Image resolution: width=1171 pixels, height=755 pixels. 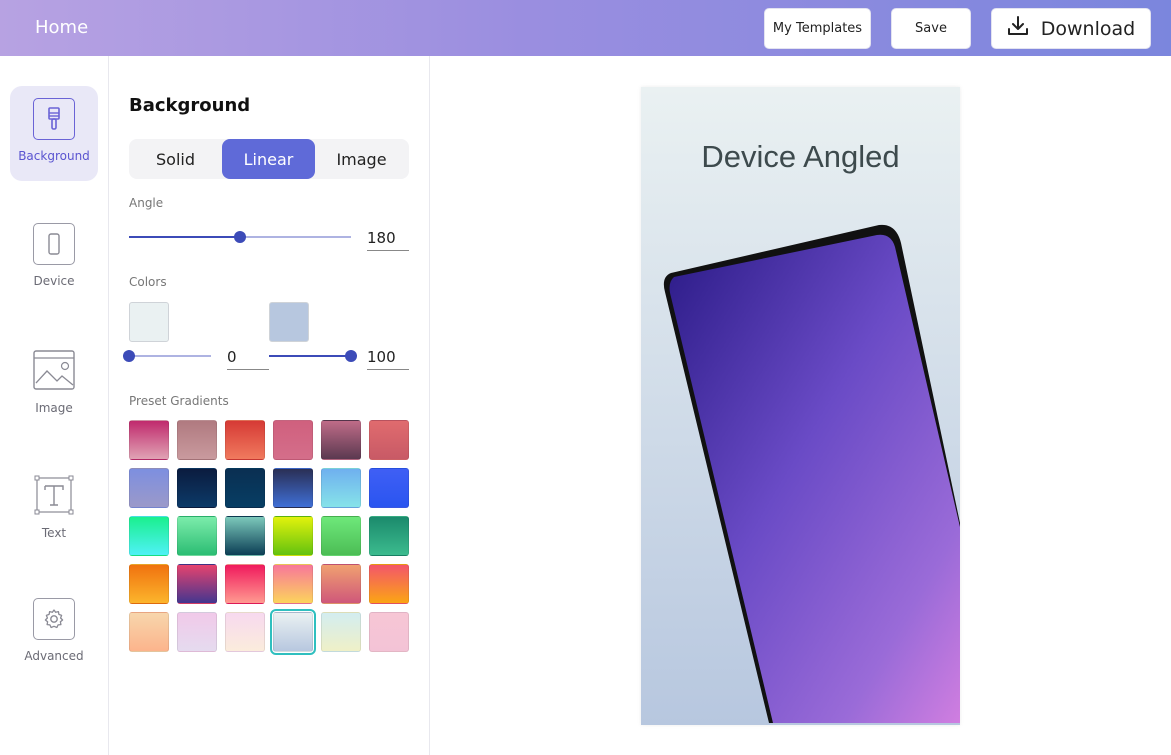 I want to click on sidebar-item-label: Text, so click(x=54, y=533).